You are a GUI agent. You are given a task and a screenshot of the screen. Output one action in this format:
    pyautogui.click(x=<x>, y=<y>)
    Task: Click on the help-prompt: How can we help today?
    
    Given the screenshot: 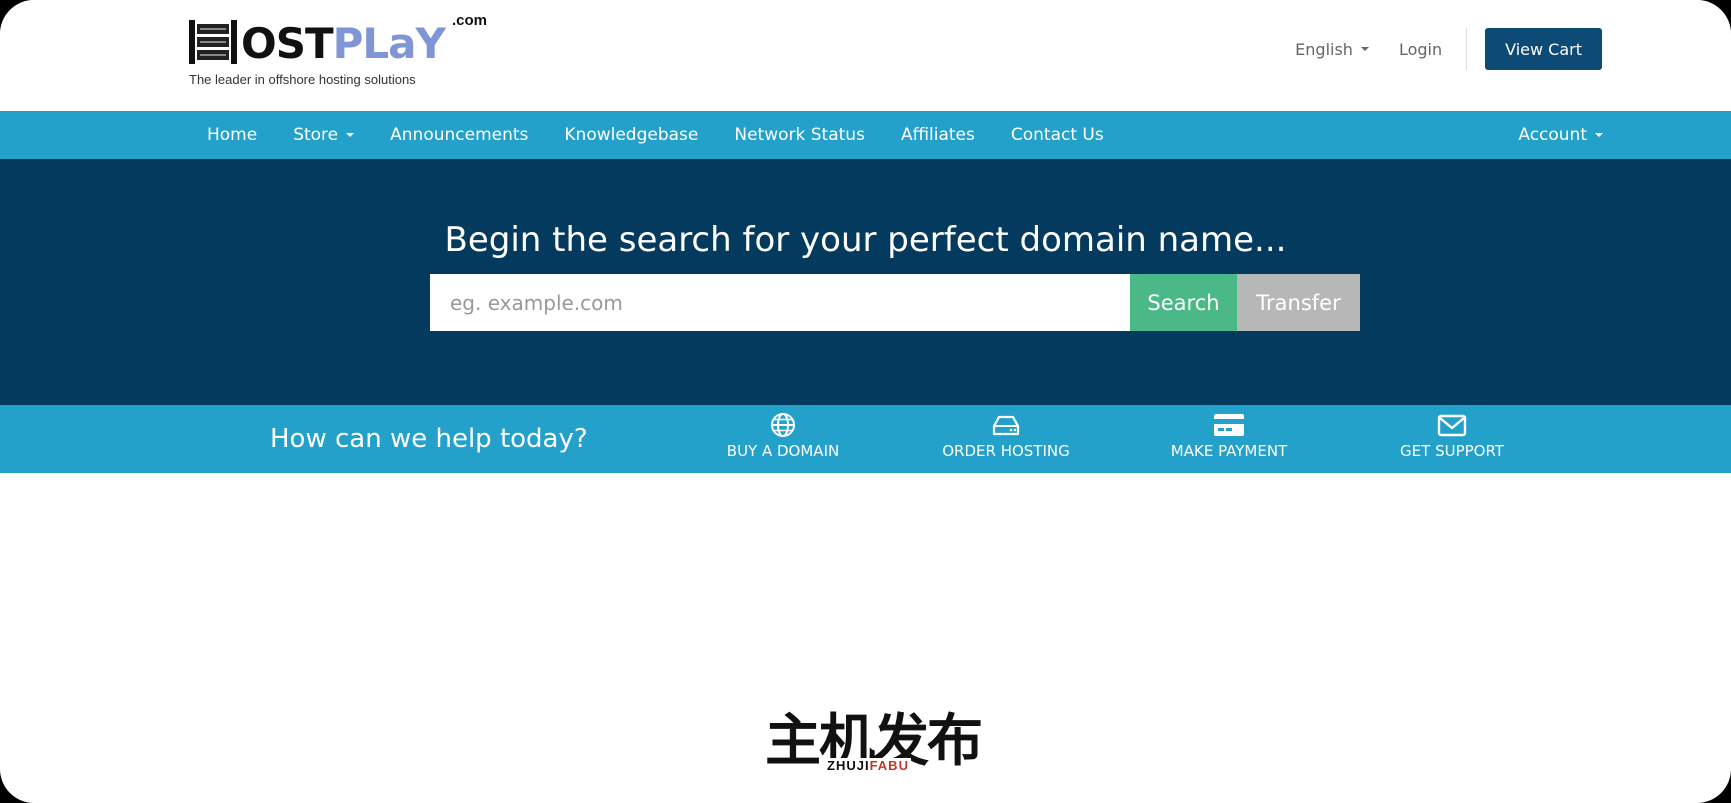 What is the action you would take?
    pyautogui.click(x=429, y=439)
    